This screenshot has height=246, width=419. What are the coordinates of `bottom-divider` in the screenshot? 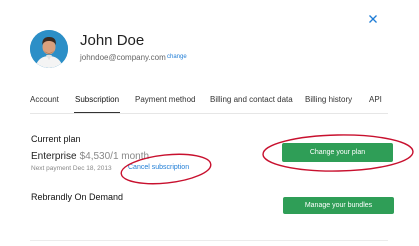 It's located at (209, 240).